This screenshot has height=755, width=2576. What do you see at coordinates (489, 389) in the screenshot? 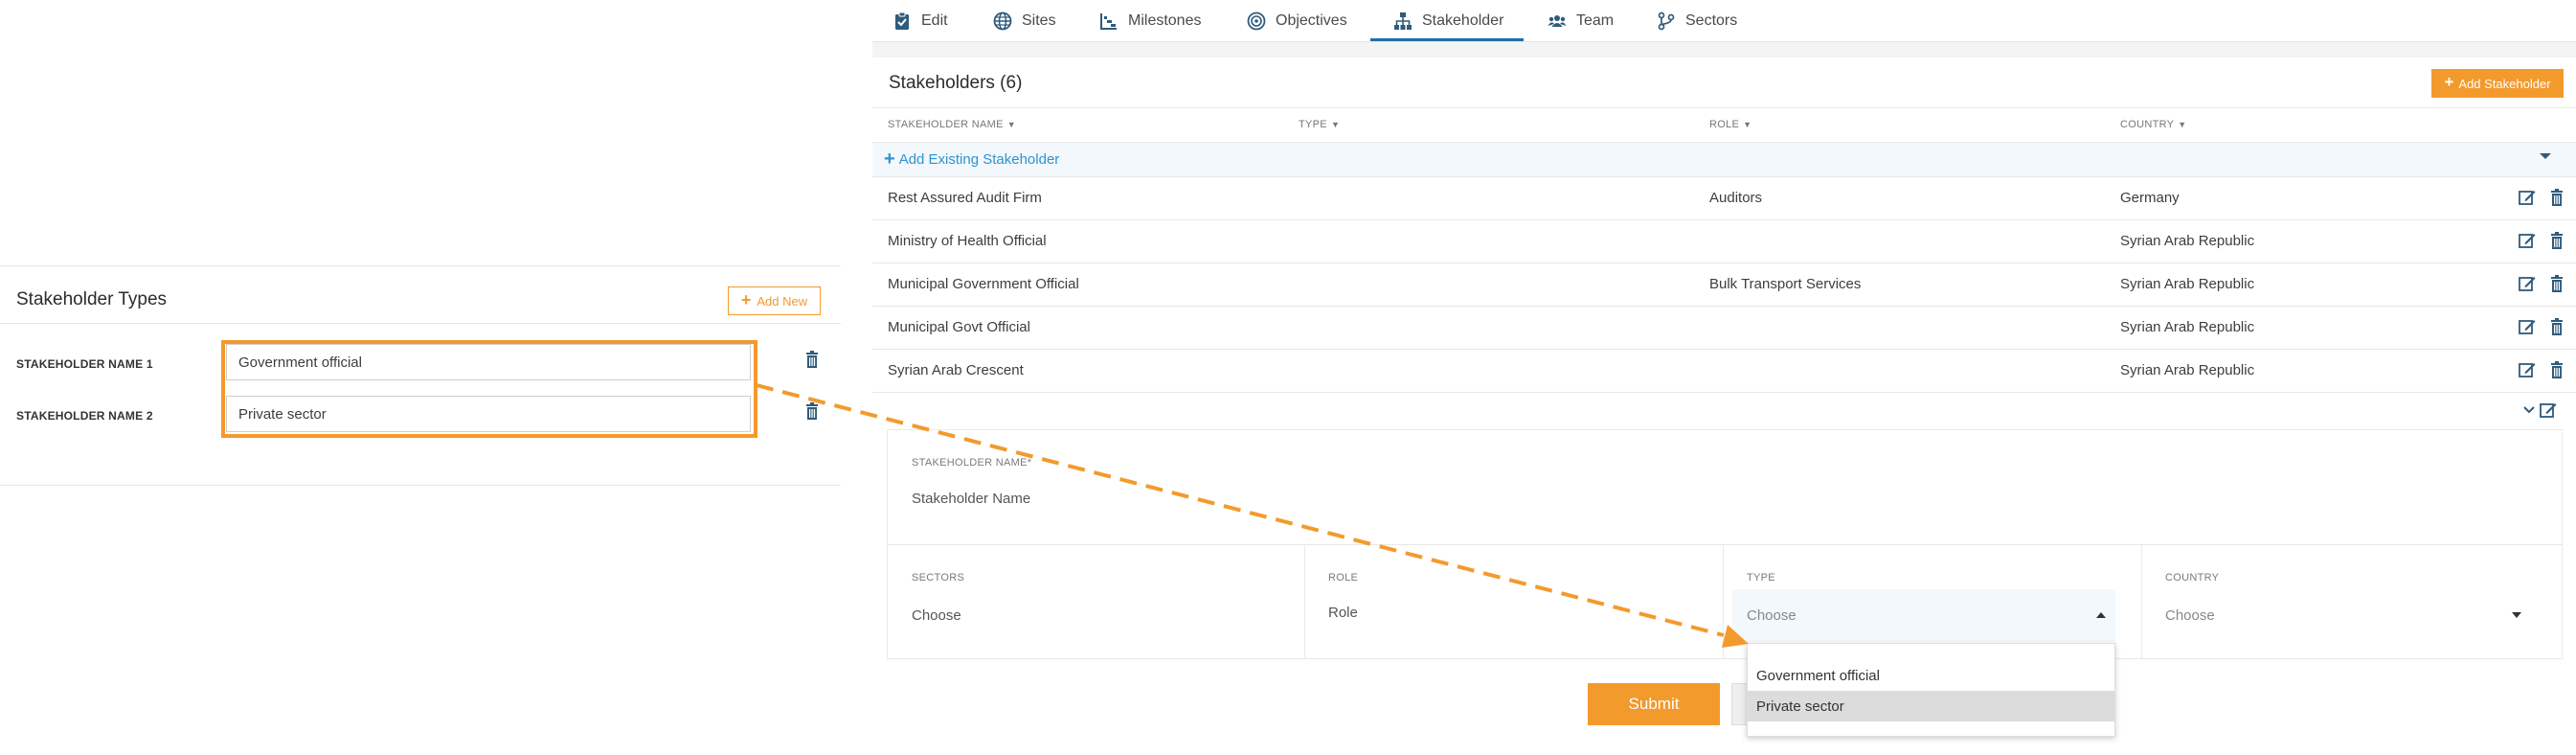
I see `highlight-box` at bounding box center [489, 389].